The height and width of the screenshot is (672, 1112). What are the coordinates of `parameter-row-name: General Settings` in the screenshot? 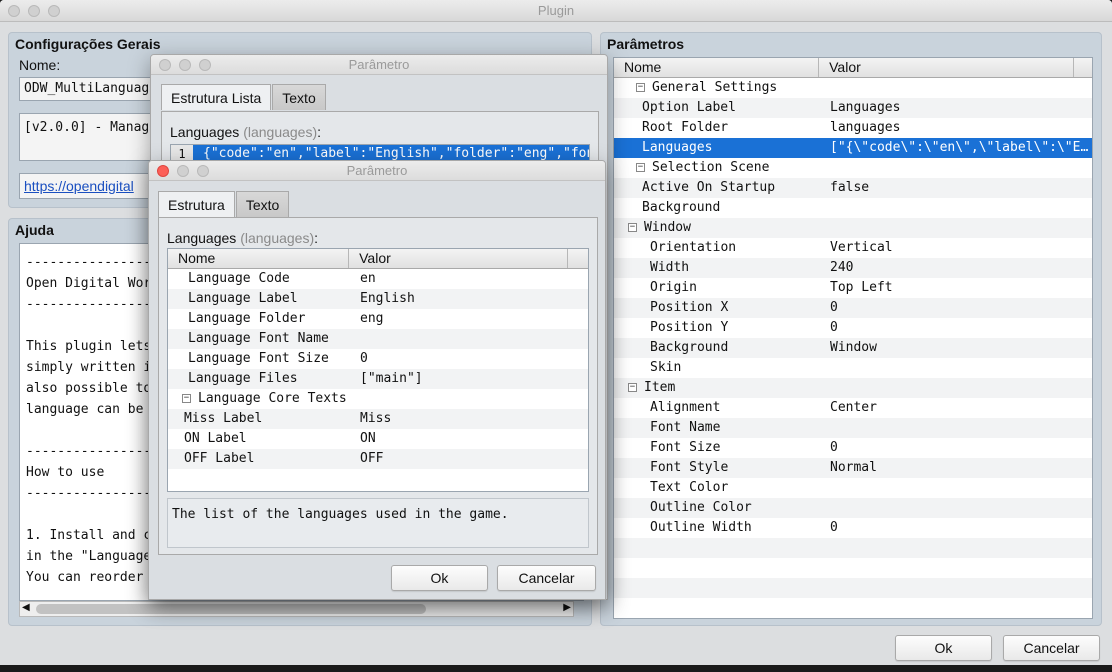 It's located at (715, 87).